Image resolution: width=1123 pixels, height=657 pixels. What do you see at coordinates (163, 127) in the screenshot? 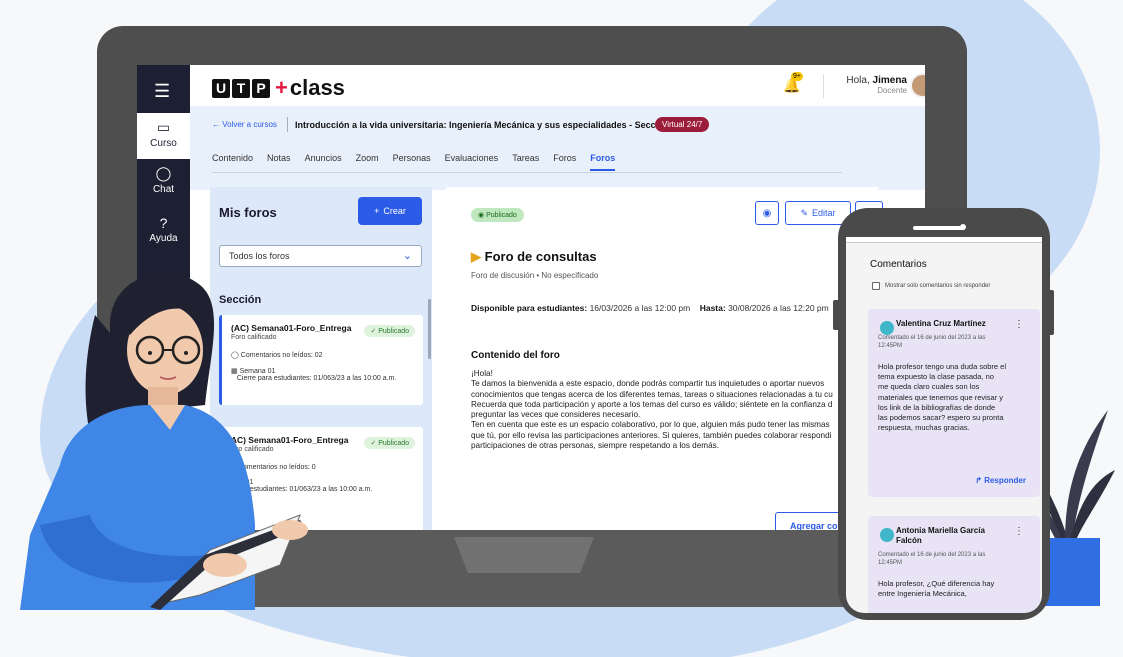
I see `book-icon: ▭` at bounding box center [163, 127].